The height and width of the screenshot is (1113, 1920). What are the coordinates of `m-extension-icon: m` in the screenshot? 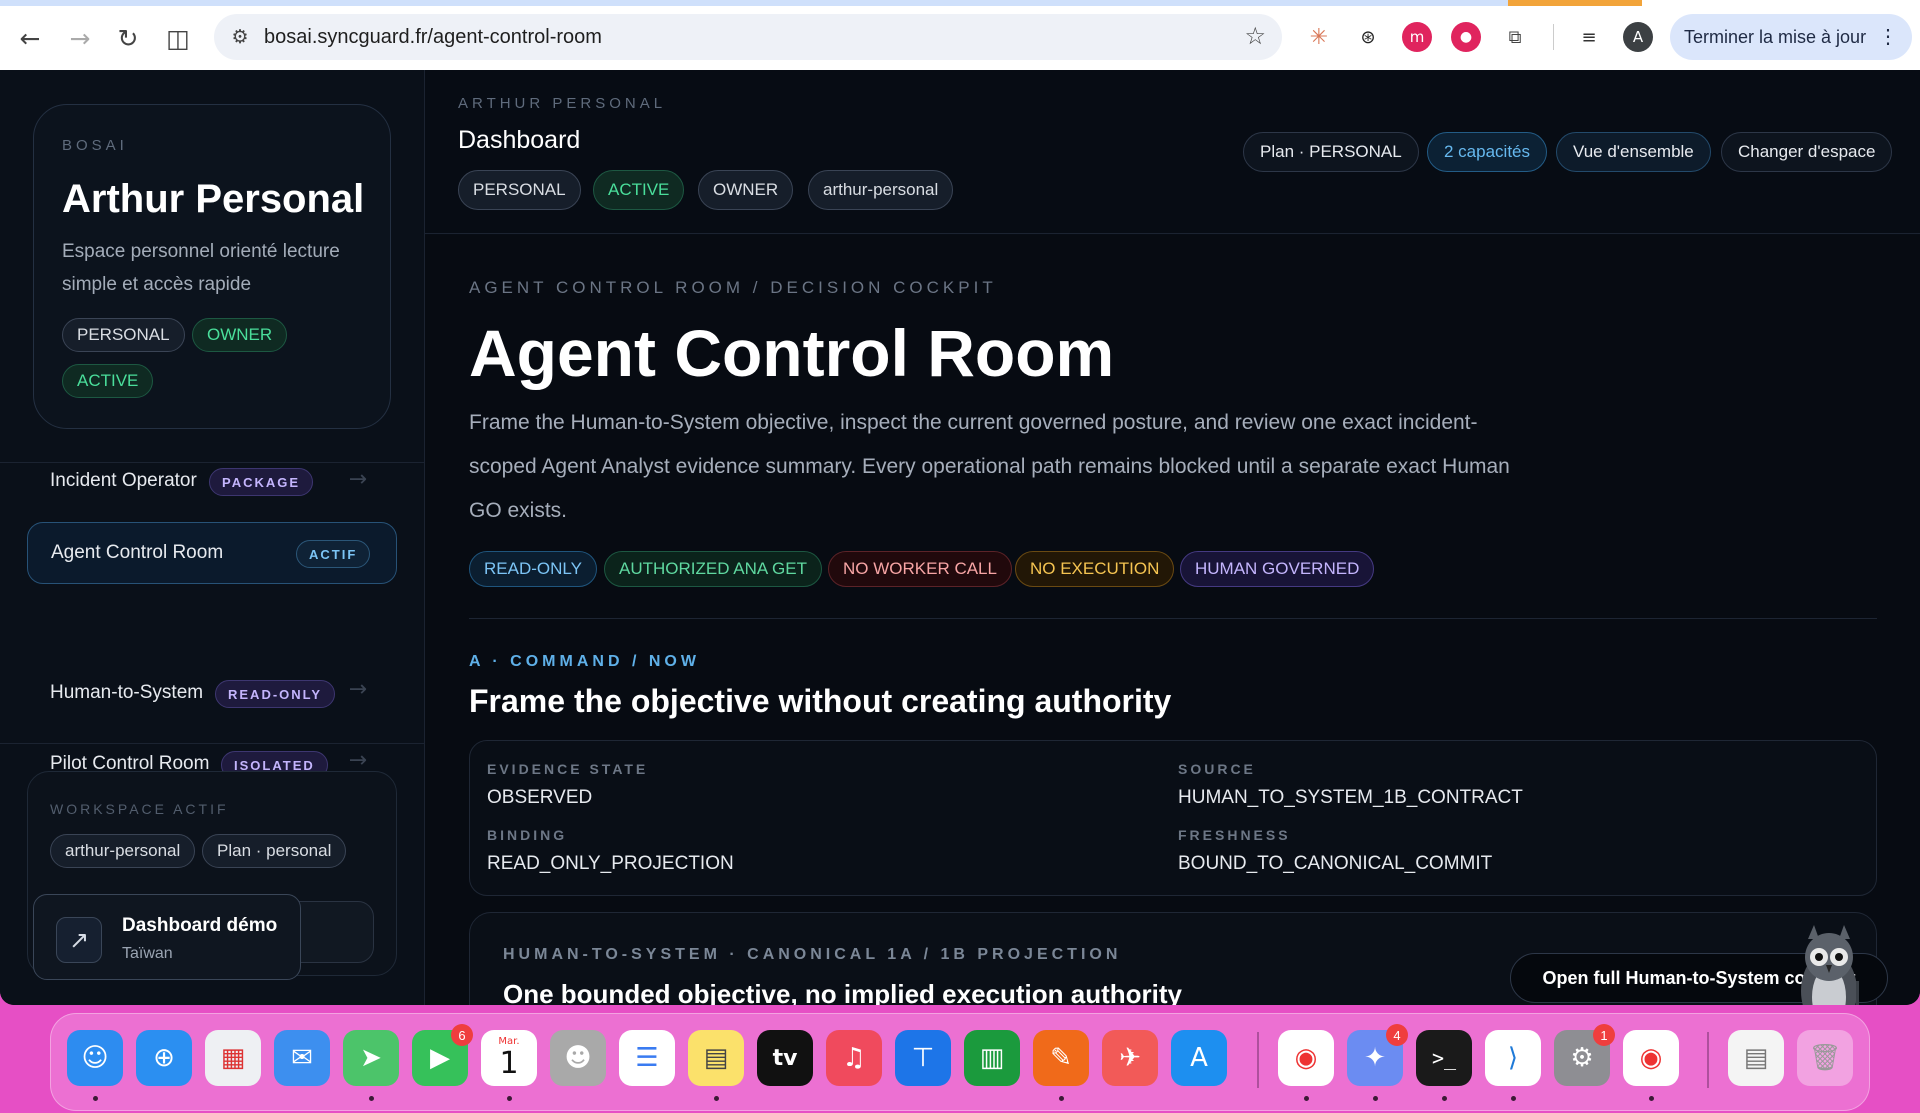 It's located at (1417, 37).